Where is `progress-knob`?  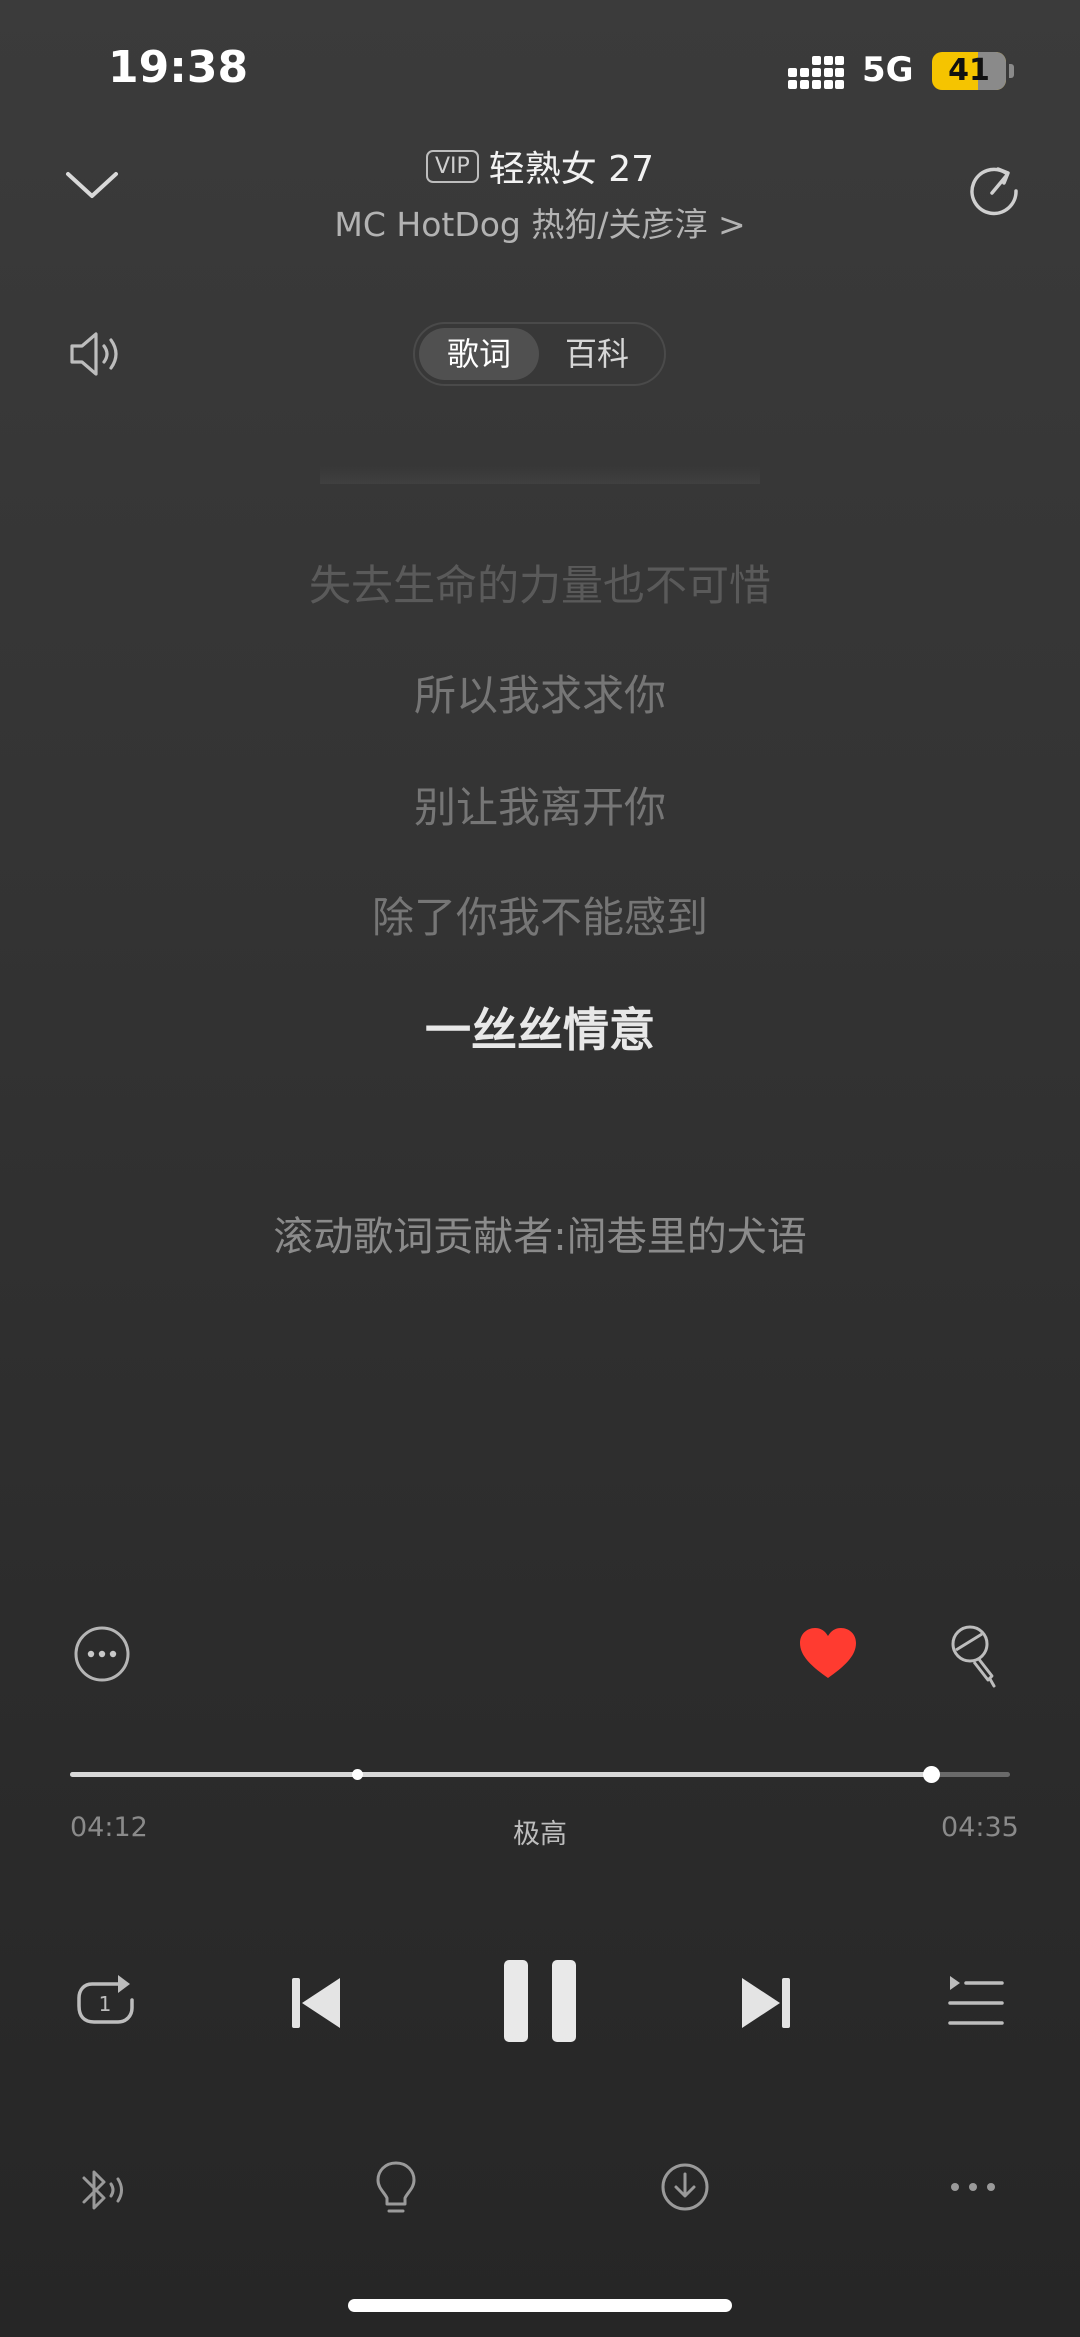
progress-knob is located at coordinates (932, 1774).